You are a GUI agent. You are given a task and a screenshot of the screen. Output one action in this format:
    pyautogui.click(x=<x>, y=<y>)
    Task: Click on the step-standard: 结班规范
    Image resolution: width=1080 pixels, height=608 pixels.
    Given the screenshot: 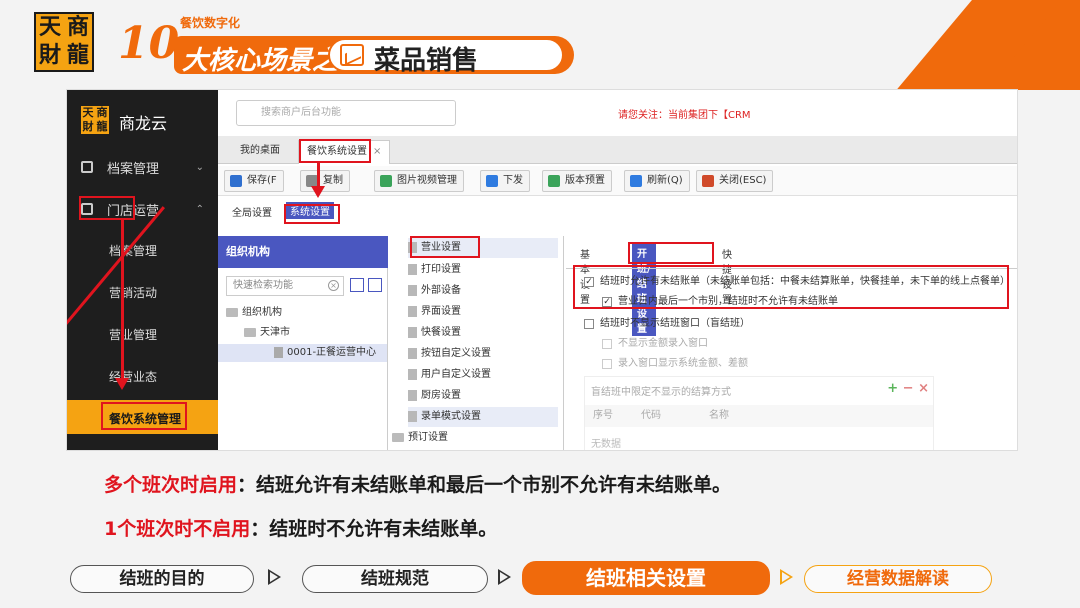 What is the action you would take?
    pyautogui.click(x=395, y=579)
    